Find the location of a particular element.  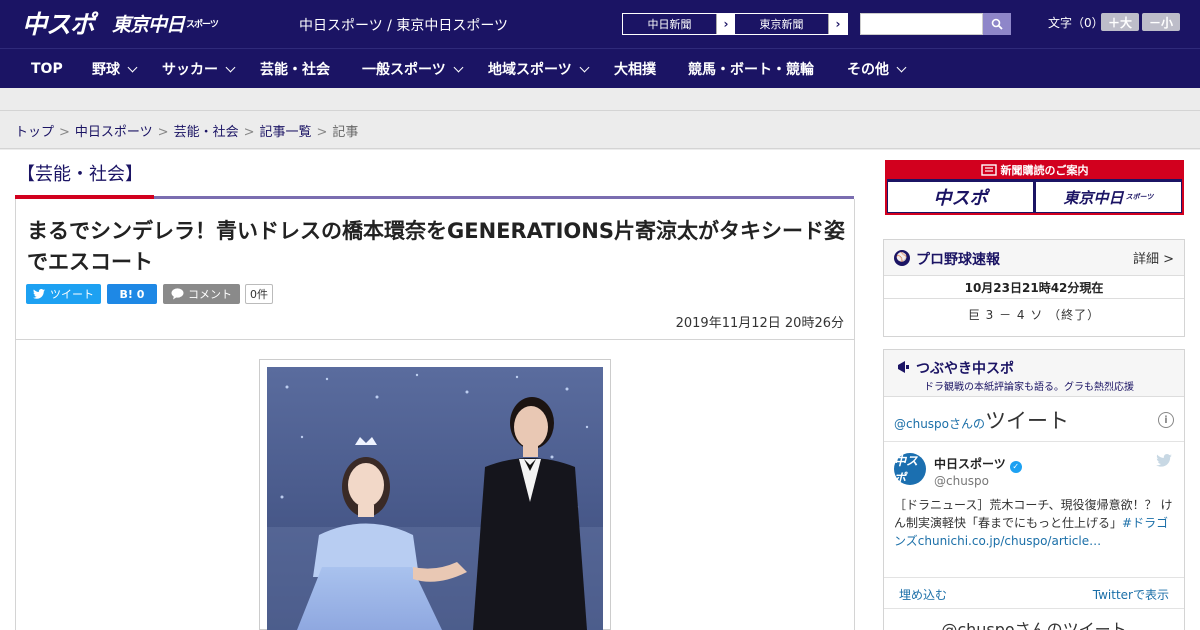

tokyo-logo-small: スポーツ is located at coordinates (202, 24).